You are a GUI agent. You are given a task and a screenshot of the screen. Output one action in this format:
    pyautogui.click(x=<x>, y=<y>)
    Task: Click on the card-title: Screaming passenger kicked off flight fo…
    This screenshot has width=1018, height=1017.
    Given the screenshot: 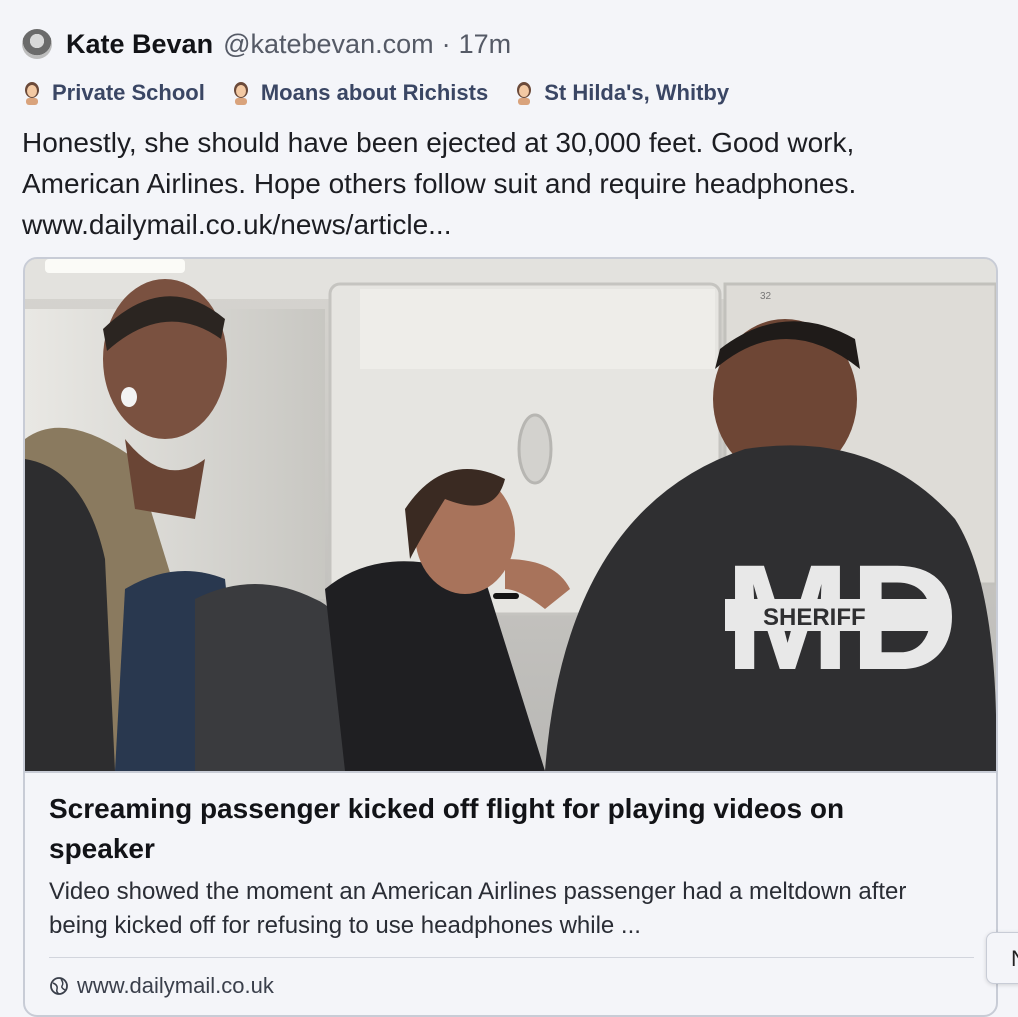 What is the action you would take?
    pyautogui.click(x=499, y=829)
    